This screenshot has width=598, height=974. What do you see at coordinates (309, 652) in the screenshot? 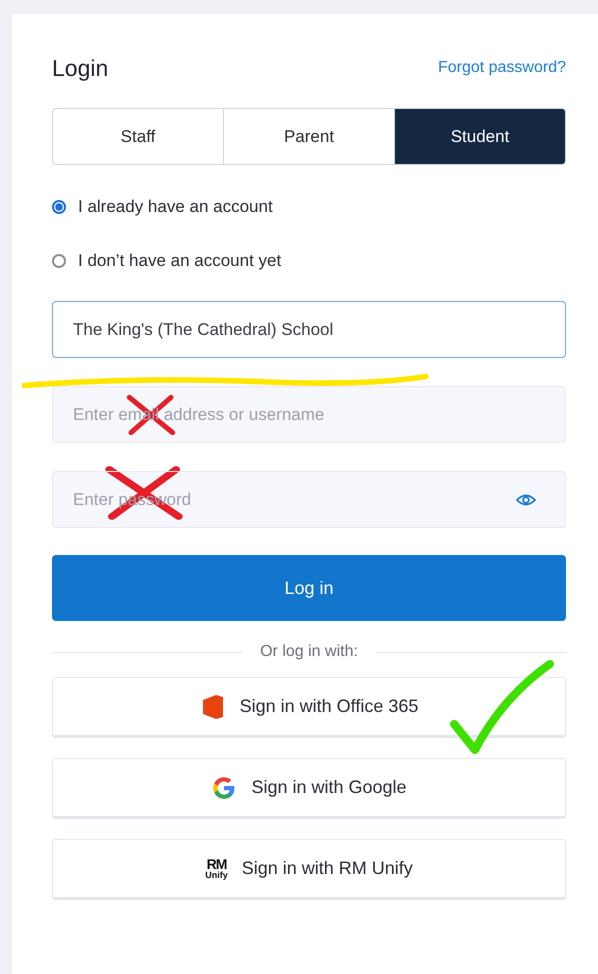
I see `divider-text: Or log in with:` at bounding box center [309, 652].